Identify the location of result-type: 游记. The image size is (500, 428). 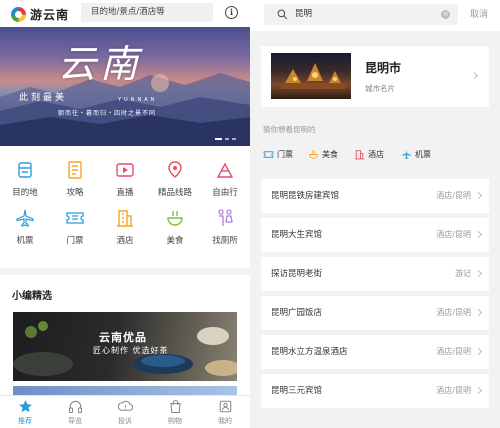
(463, 273).